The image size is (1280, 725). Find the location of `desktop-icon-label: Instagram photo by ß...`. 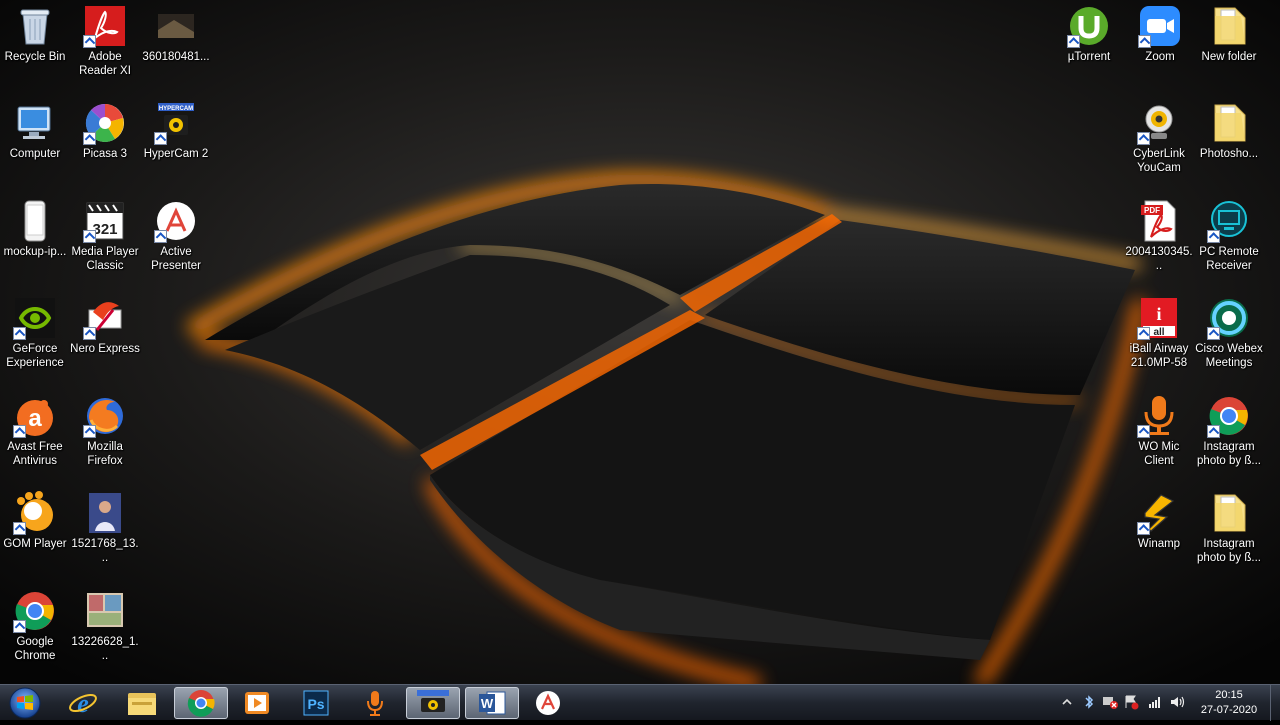

desktop-icon-label: Instagram photo by ß... is located at coordinates (1229, 551).